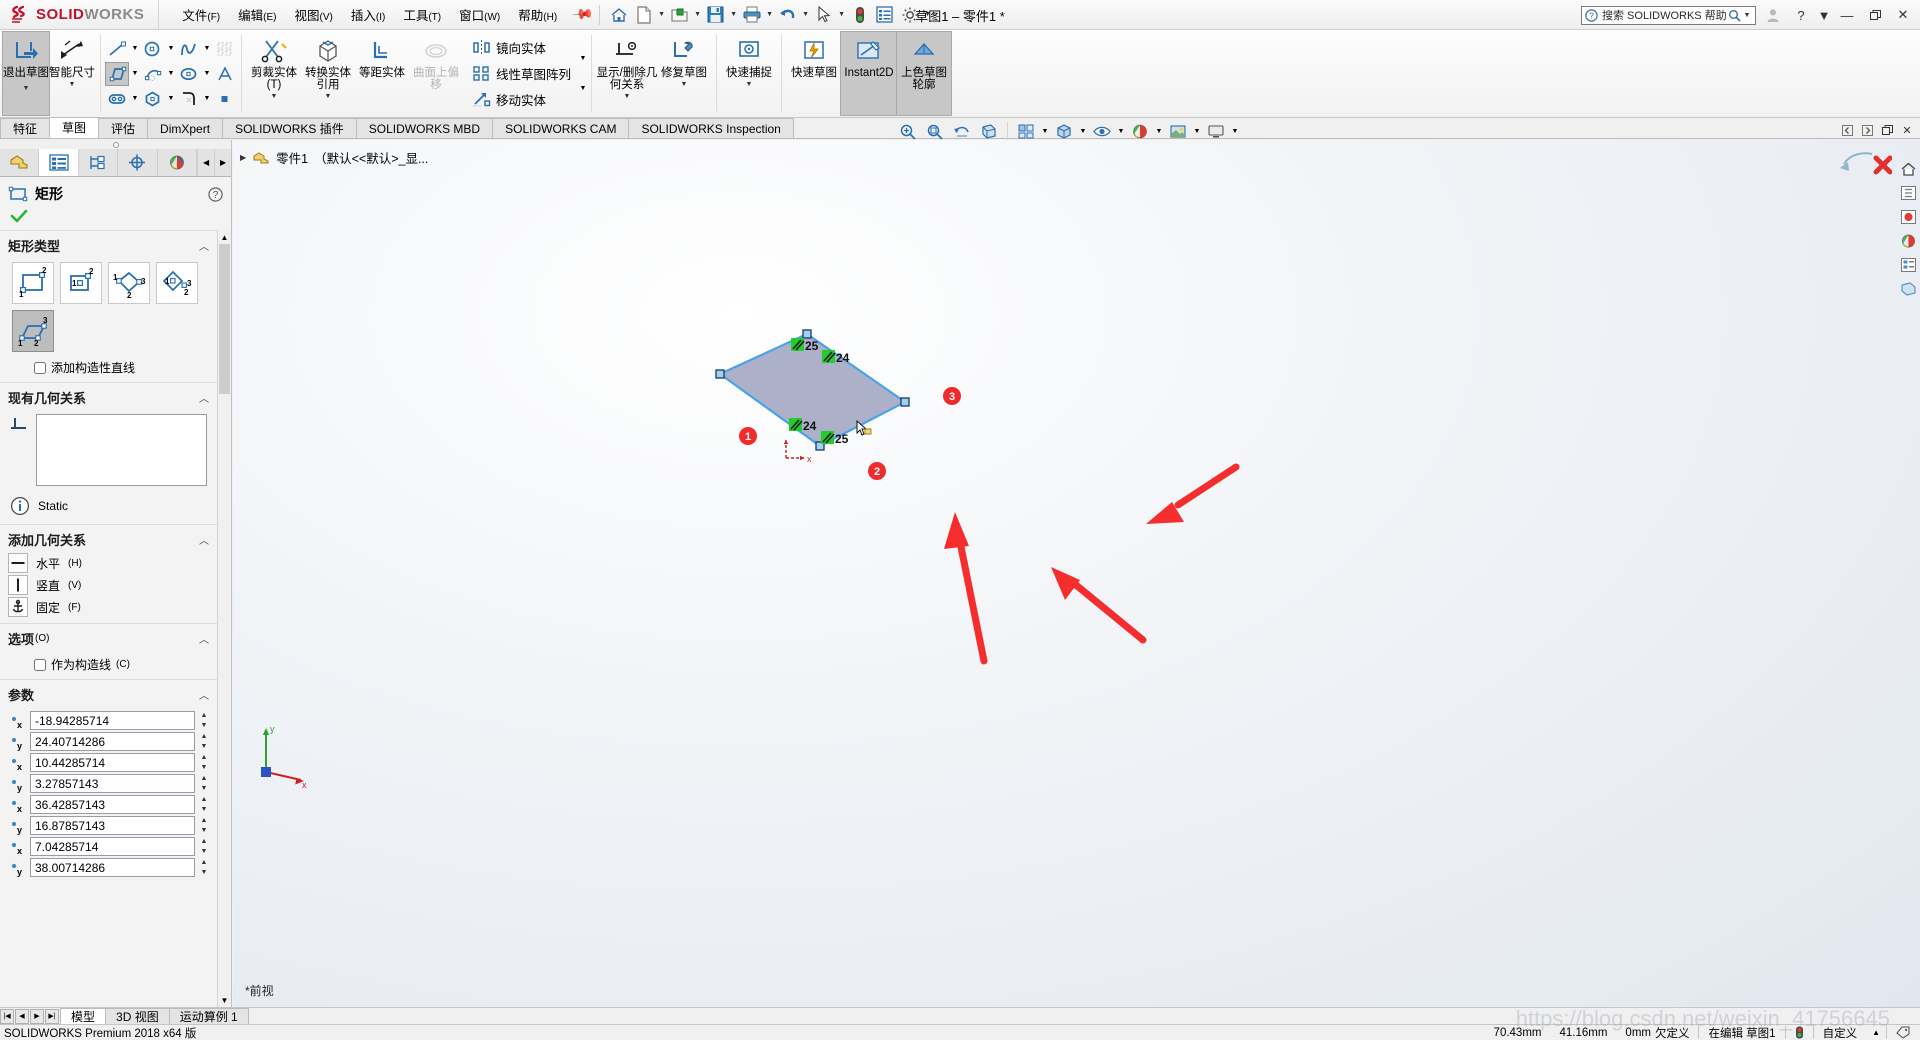 This screenshot has width=1920, height=1040. I want to click on section-parameters-chevron: ︿, so click(204, 694).